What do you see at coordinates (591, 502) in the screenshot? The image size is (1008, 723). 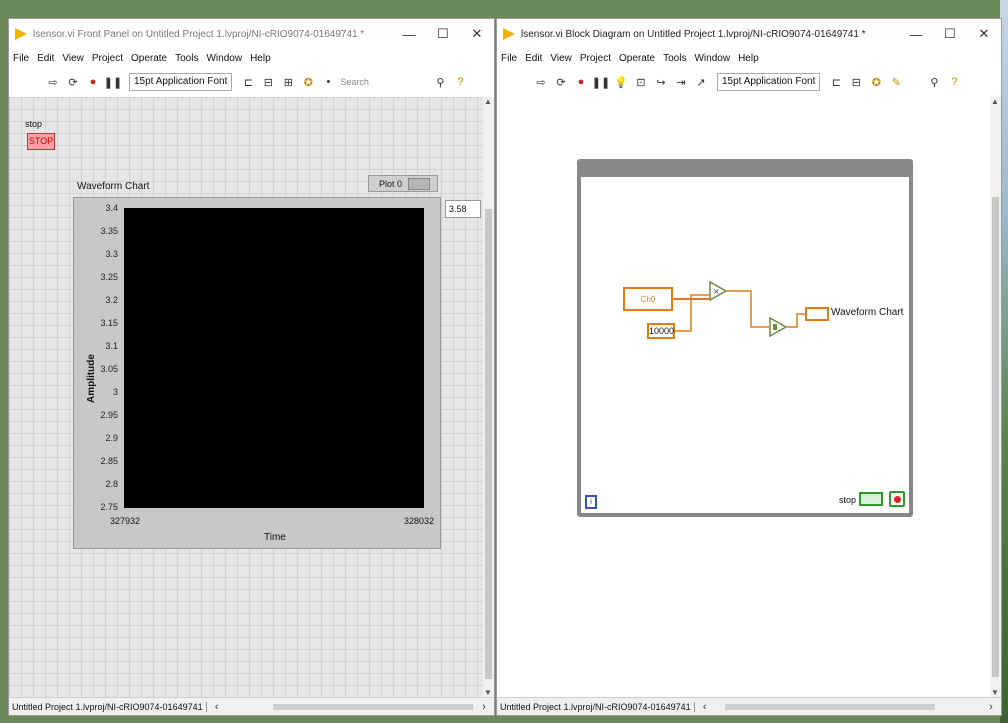 I see `iteration-terminal: i` at bounding box center [591, 502].